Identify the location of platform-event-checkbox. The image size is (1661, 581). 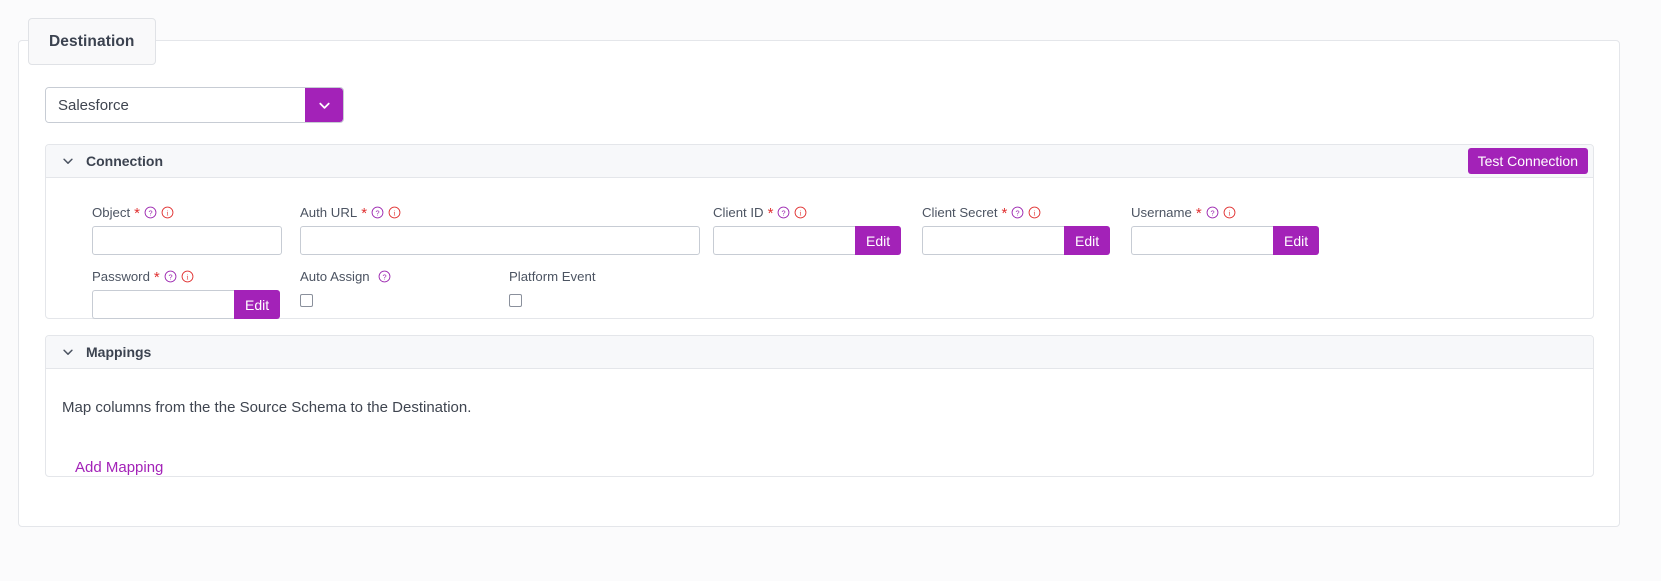
(515, 300).